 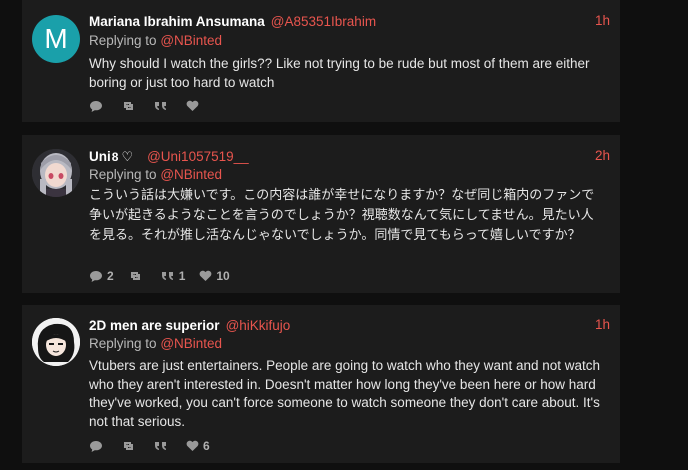 What do you see at coordinates (110, 276) in the screenshot?
I see `reply-count: 2` at bounding box center [110, 276].